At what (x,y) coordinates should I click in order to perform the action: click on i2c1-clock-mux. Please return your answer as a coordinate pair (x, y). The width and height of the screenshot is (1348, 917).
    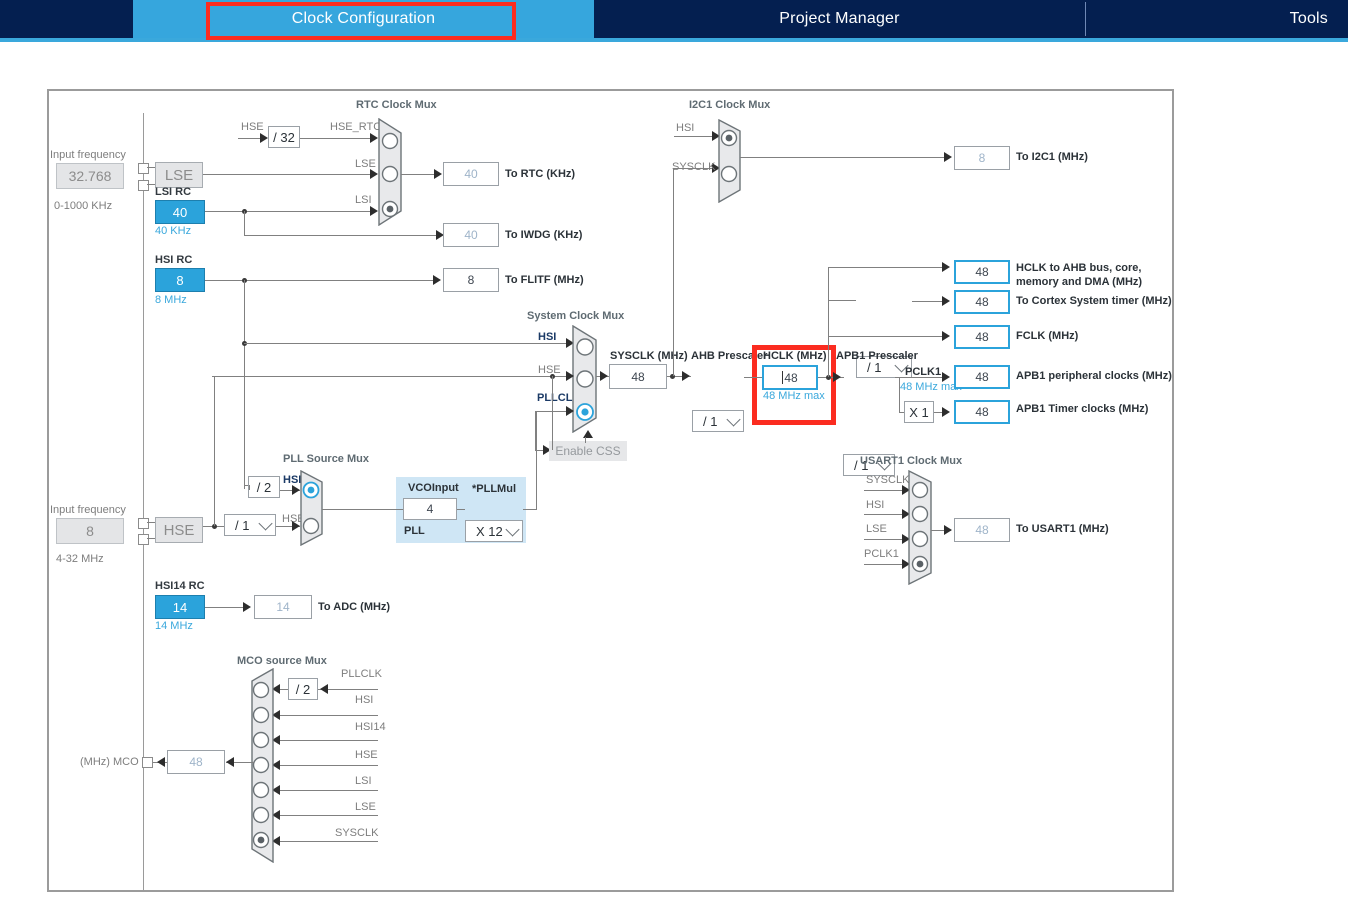
    Looking at the image, I should click on (733, 161).